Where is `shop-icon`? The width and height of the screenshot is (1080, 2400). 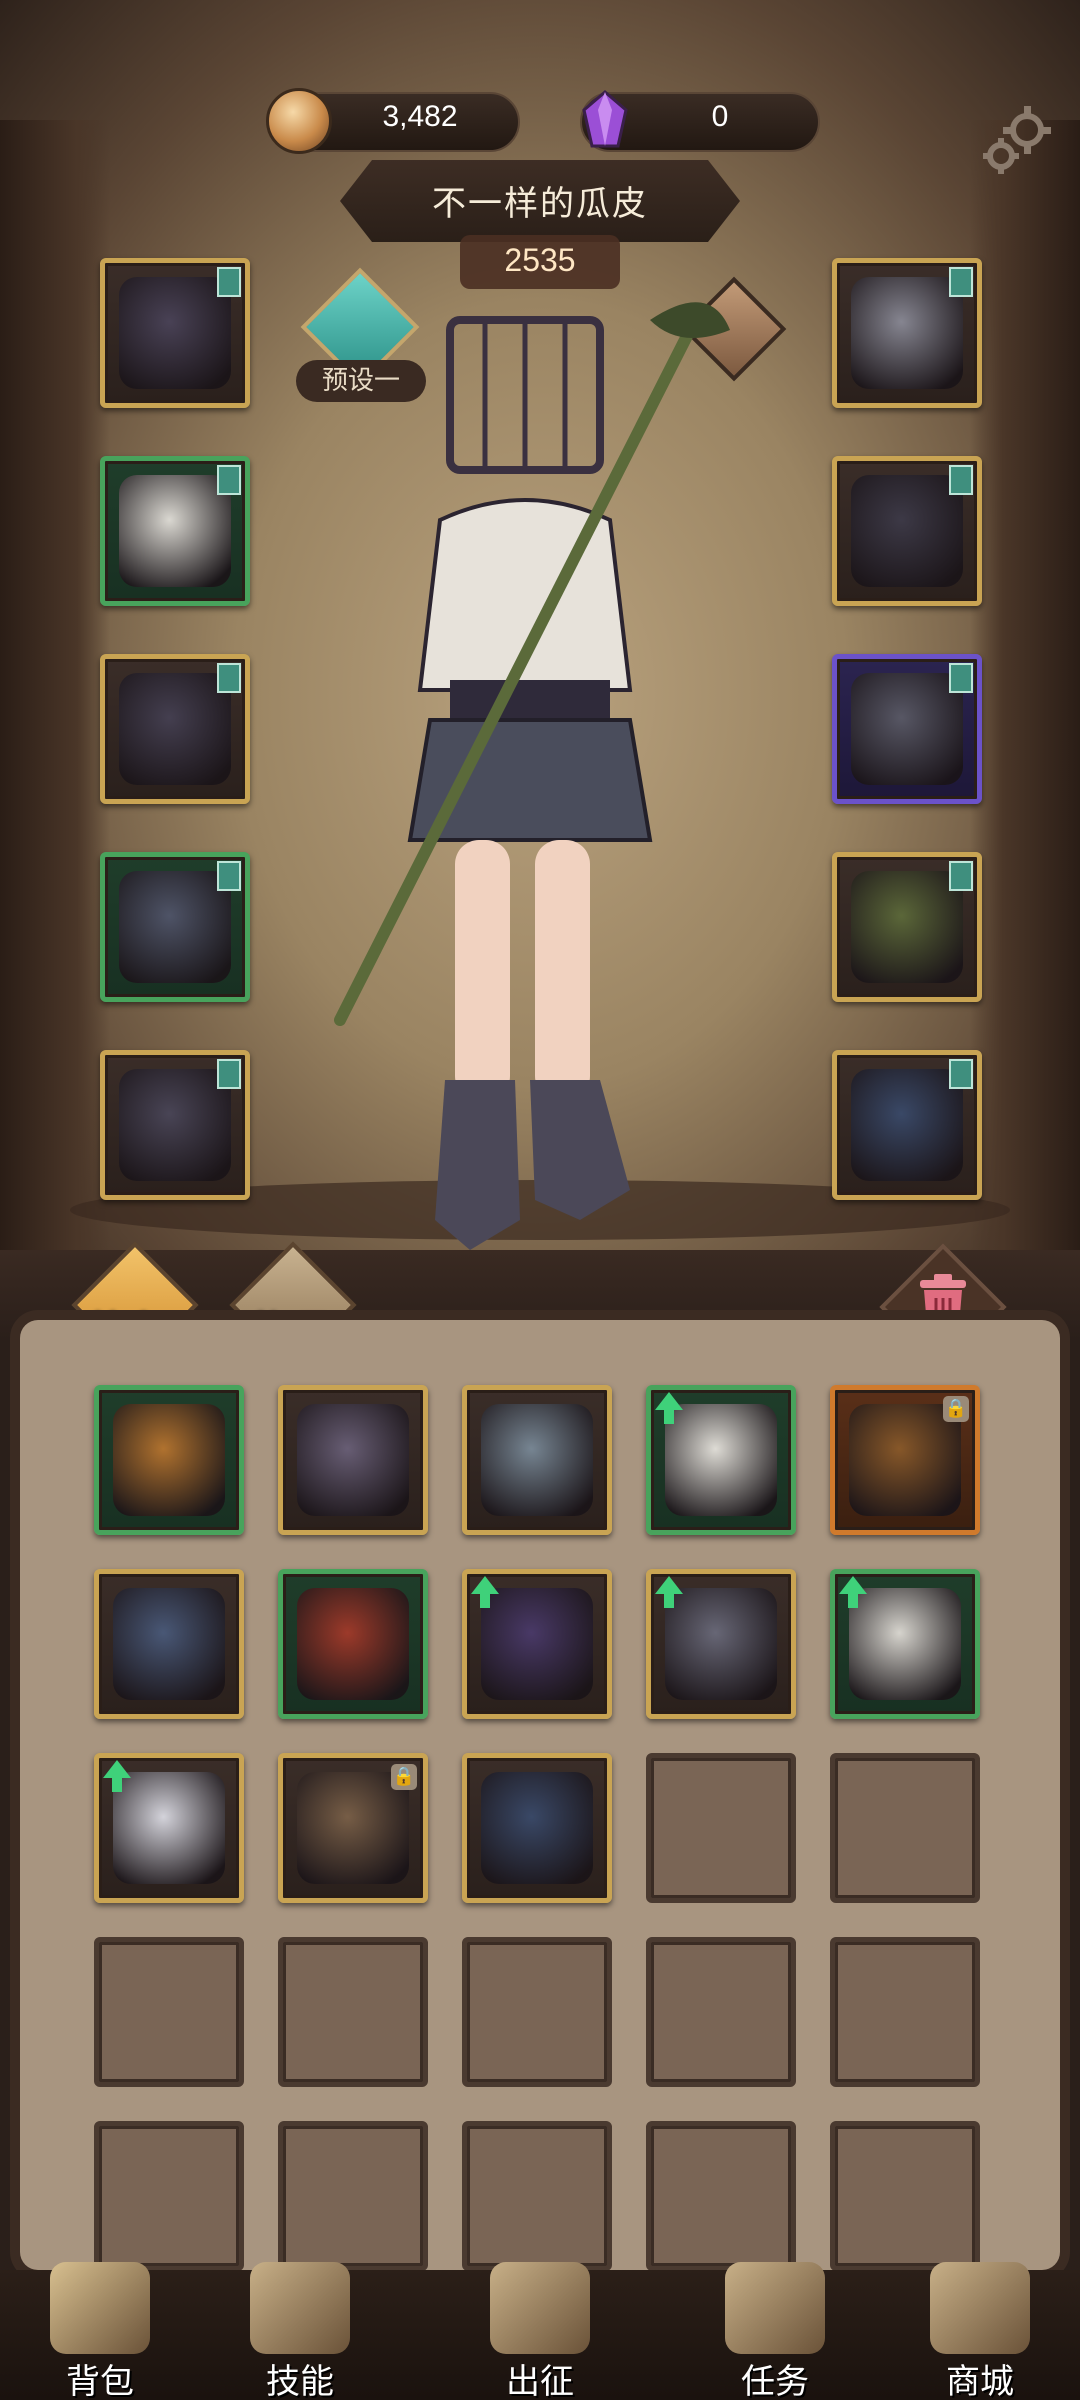 shop-icon is located at coordinates (980, 2308).